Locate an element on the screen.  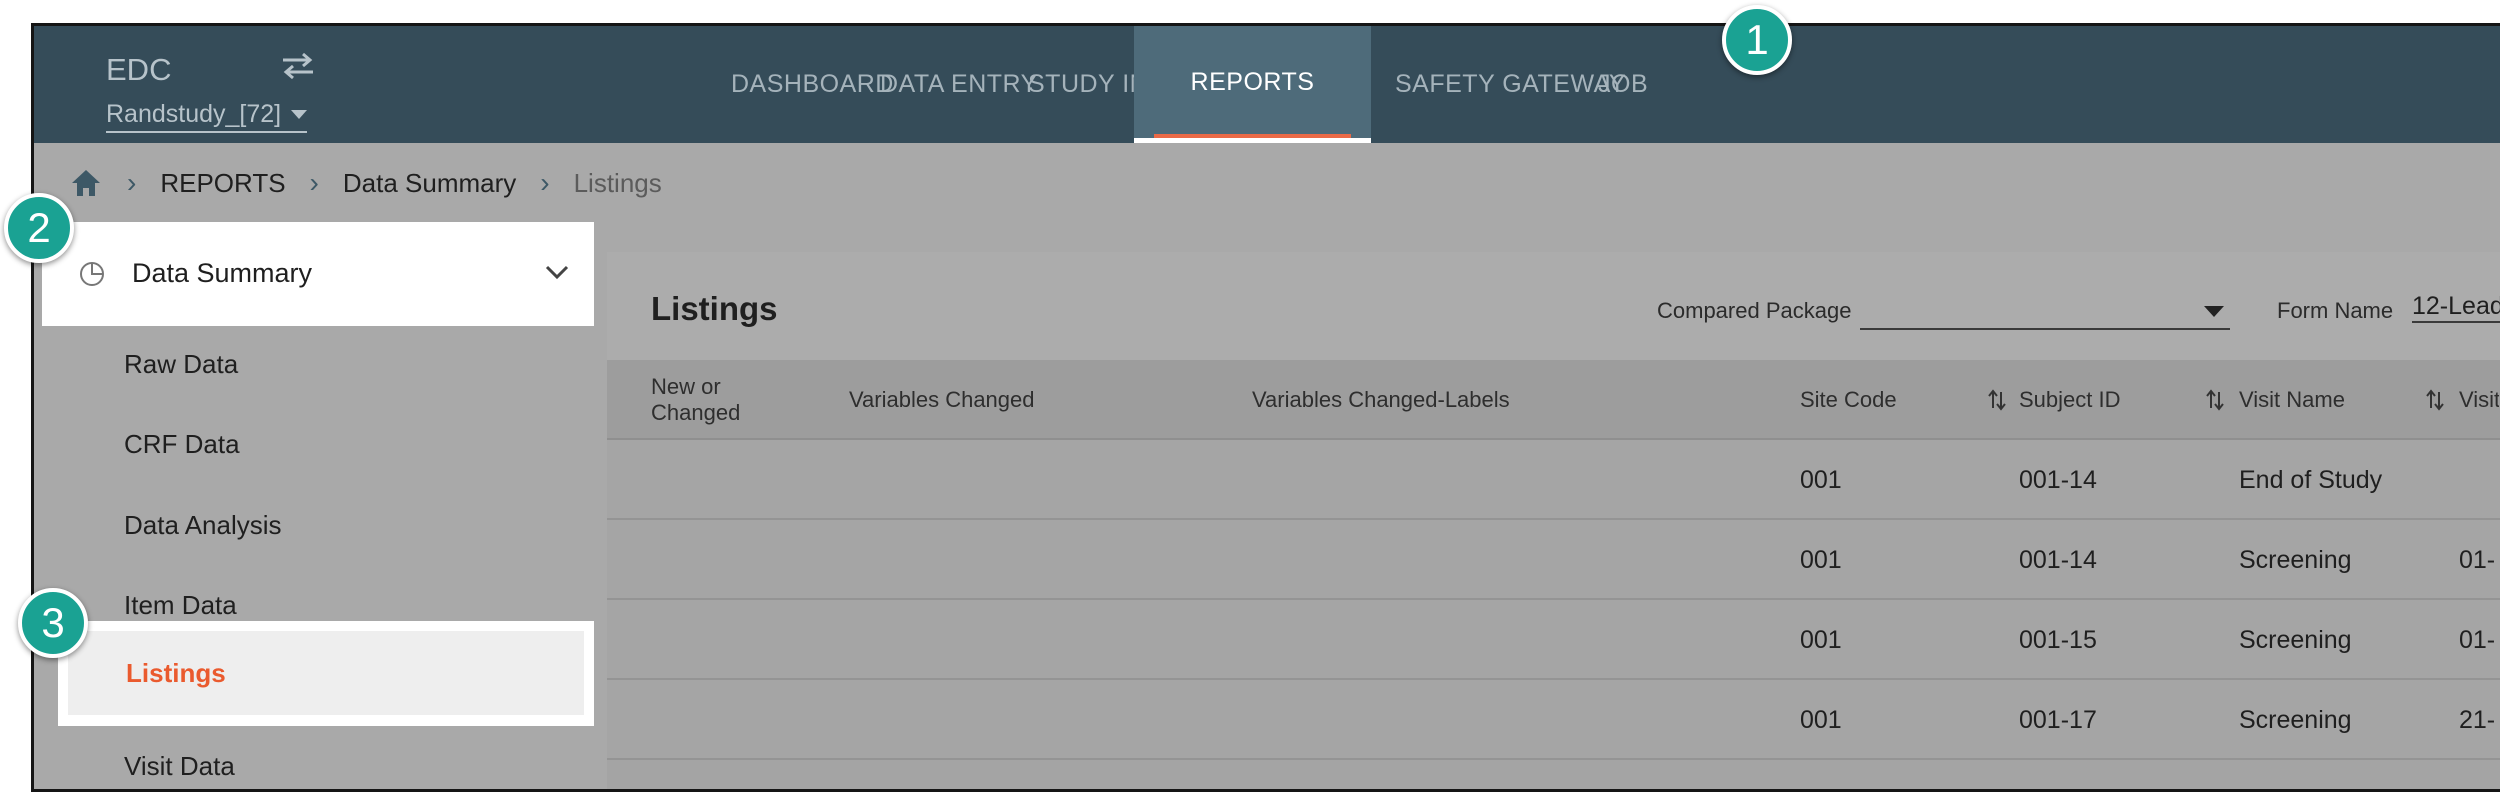
sidebar-item-crf-data: CRF Data is located at coordinates (182, 444).